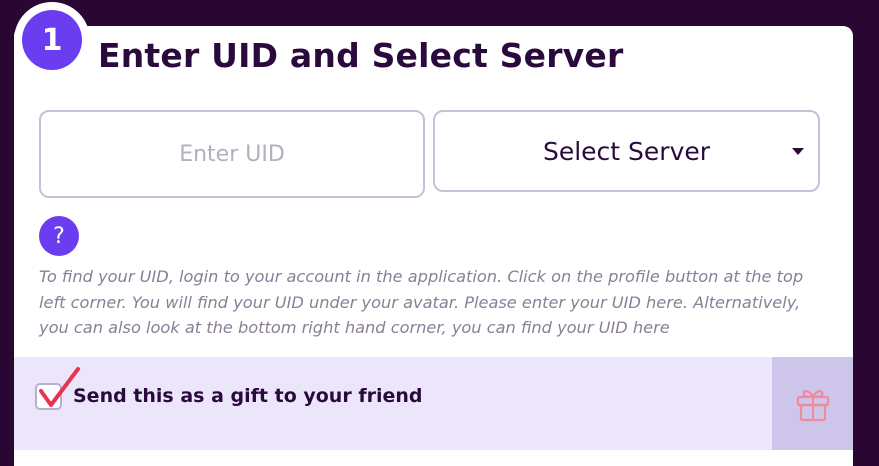  I want to click on caret-down-icon, so click(798, 151).